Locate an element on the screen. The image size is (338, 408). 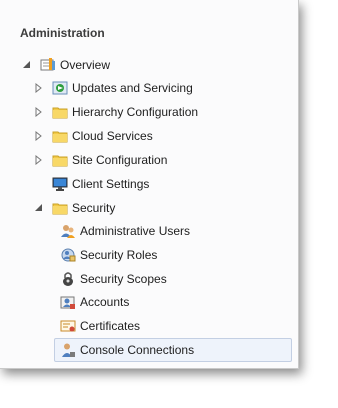
section-title: Administration is located at coordinates (62, 33).